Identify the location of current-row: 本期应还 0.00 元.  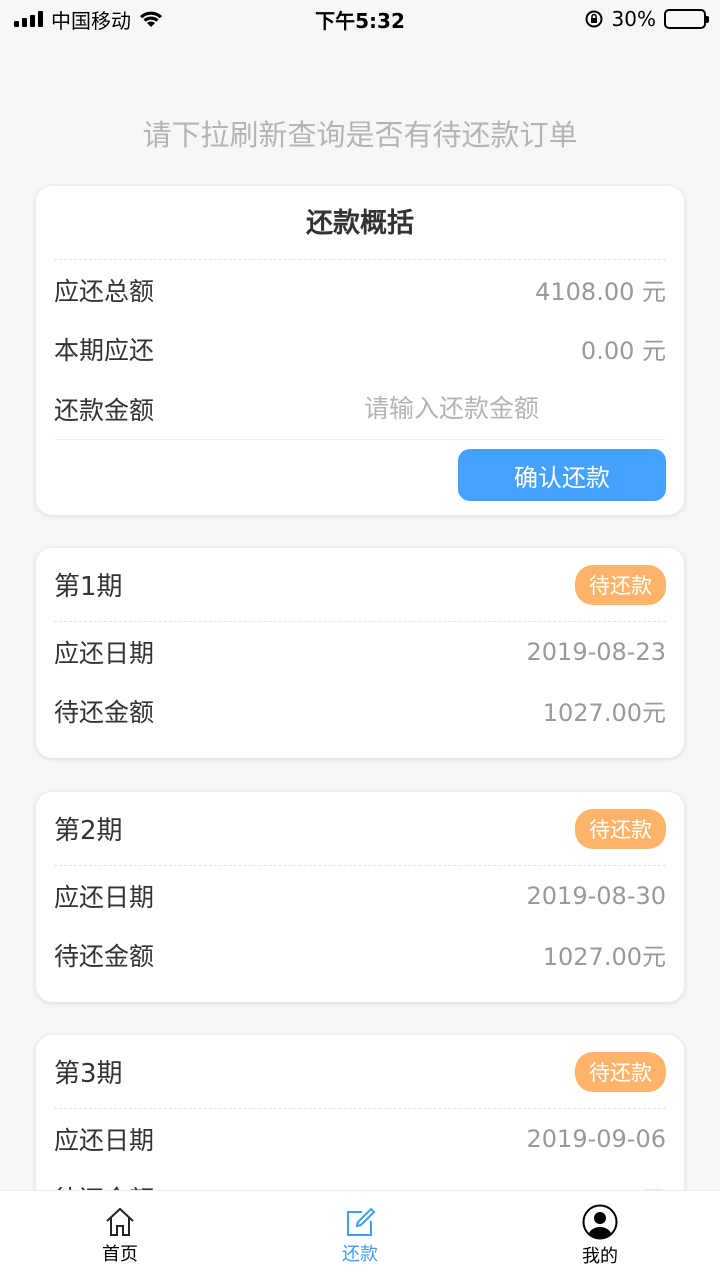
(360, 348).